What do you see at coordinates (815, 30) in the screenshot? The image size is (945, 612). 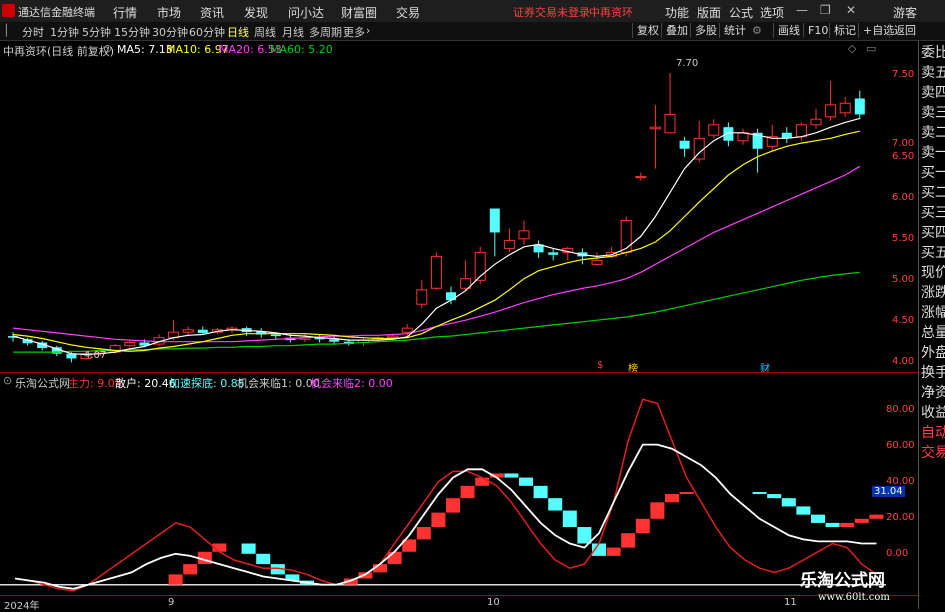 I see `tool-f10: F10` at bounding box center [815, 30].